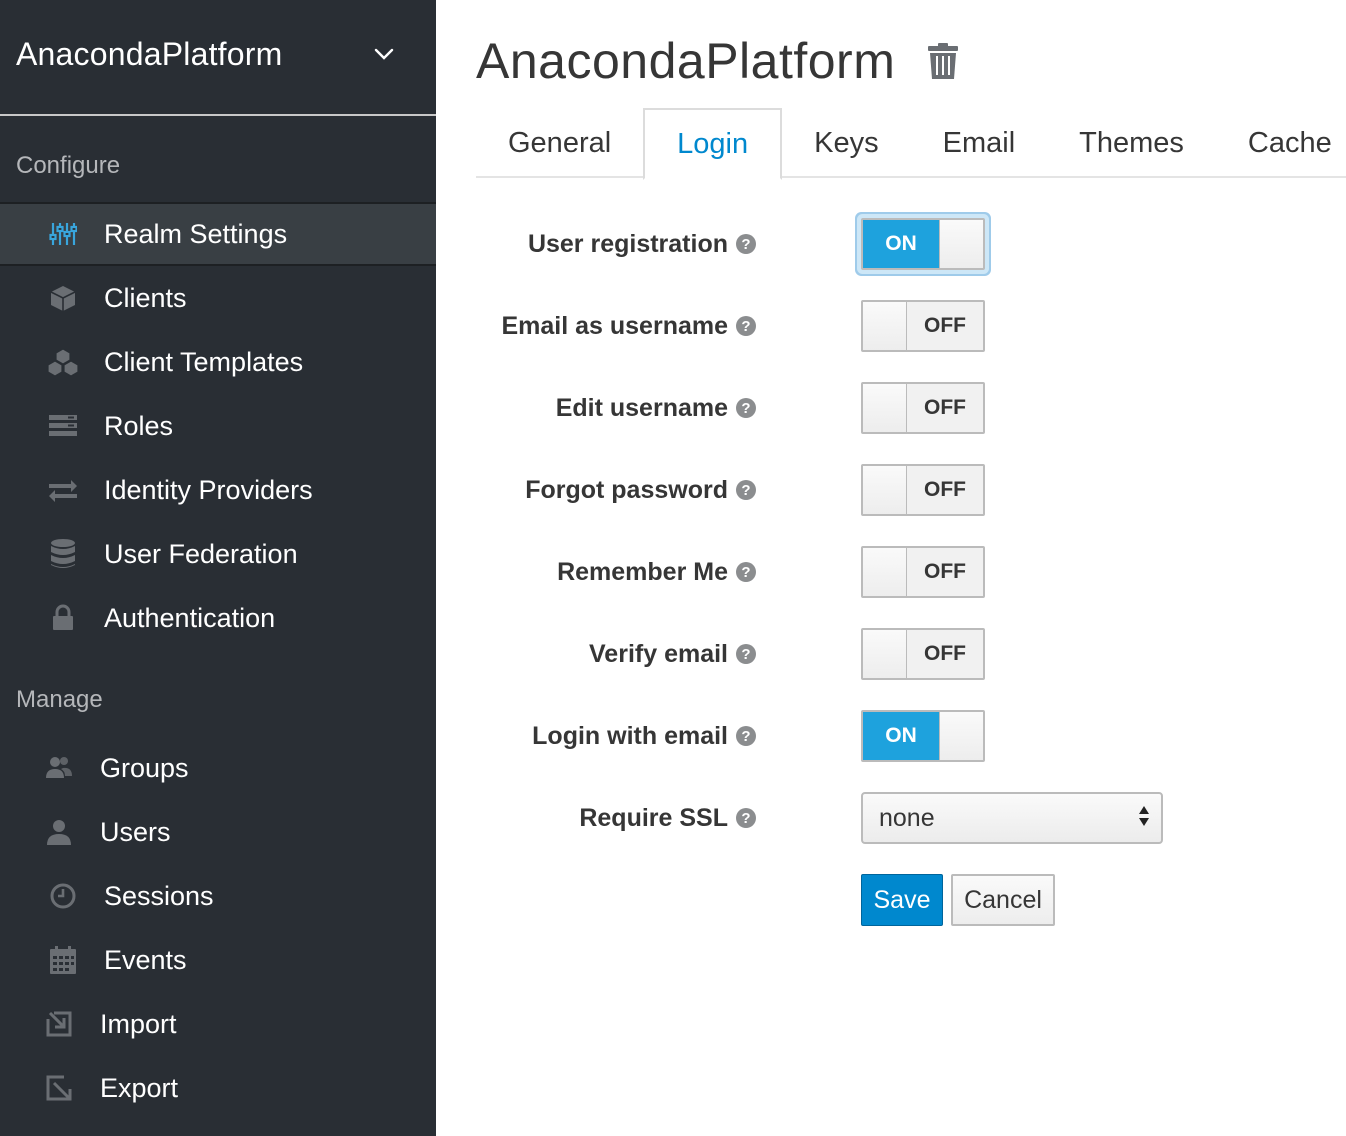 This screenshot has height=1136, width=1346. What do you see at coordinates (218, 832) in the screenshot?
I see `sidebar-item-users: Users` at bounding box center [218, 832].